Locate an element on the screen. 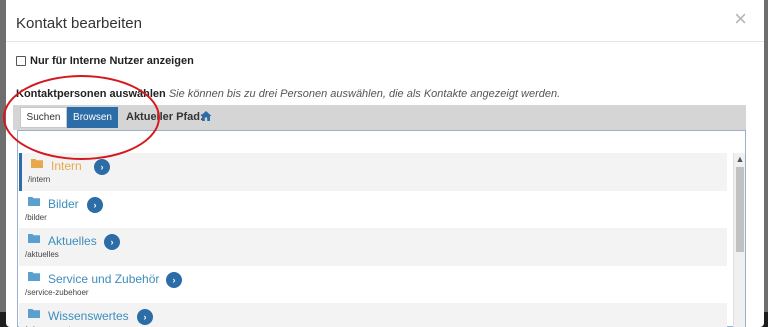  folder-row: Wissenswertes›/wissenswertes is located at coordinates (373, 315).